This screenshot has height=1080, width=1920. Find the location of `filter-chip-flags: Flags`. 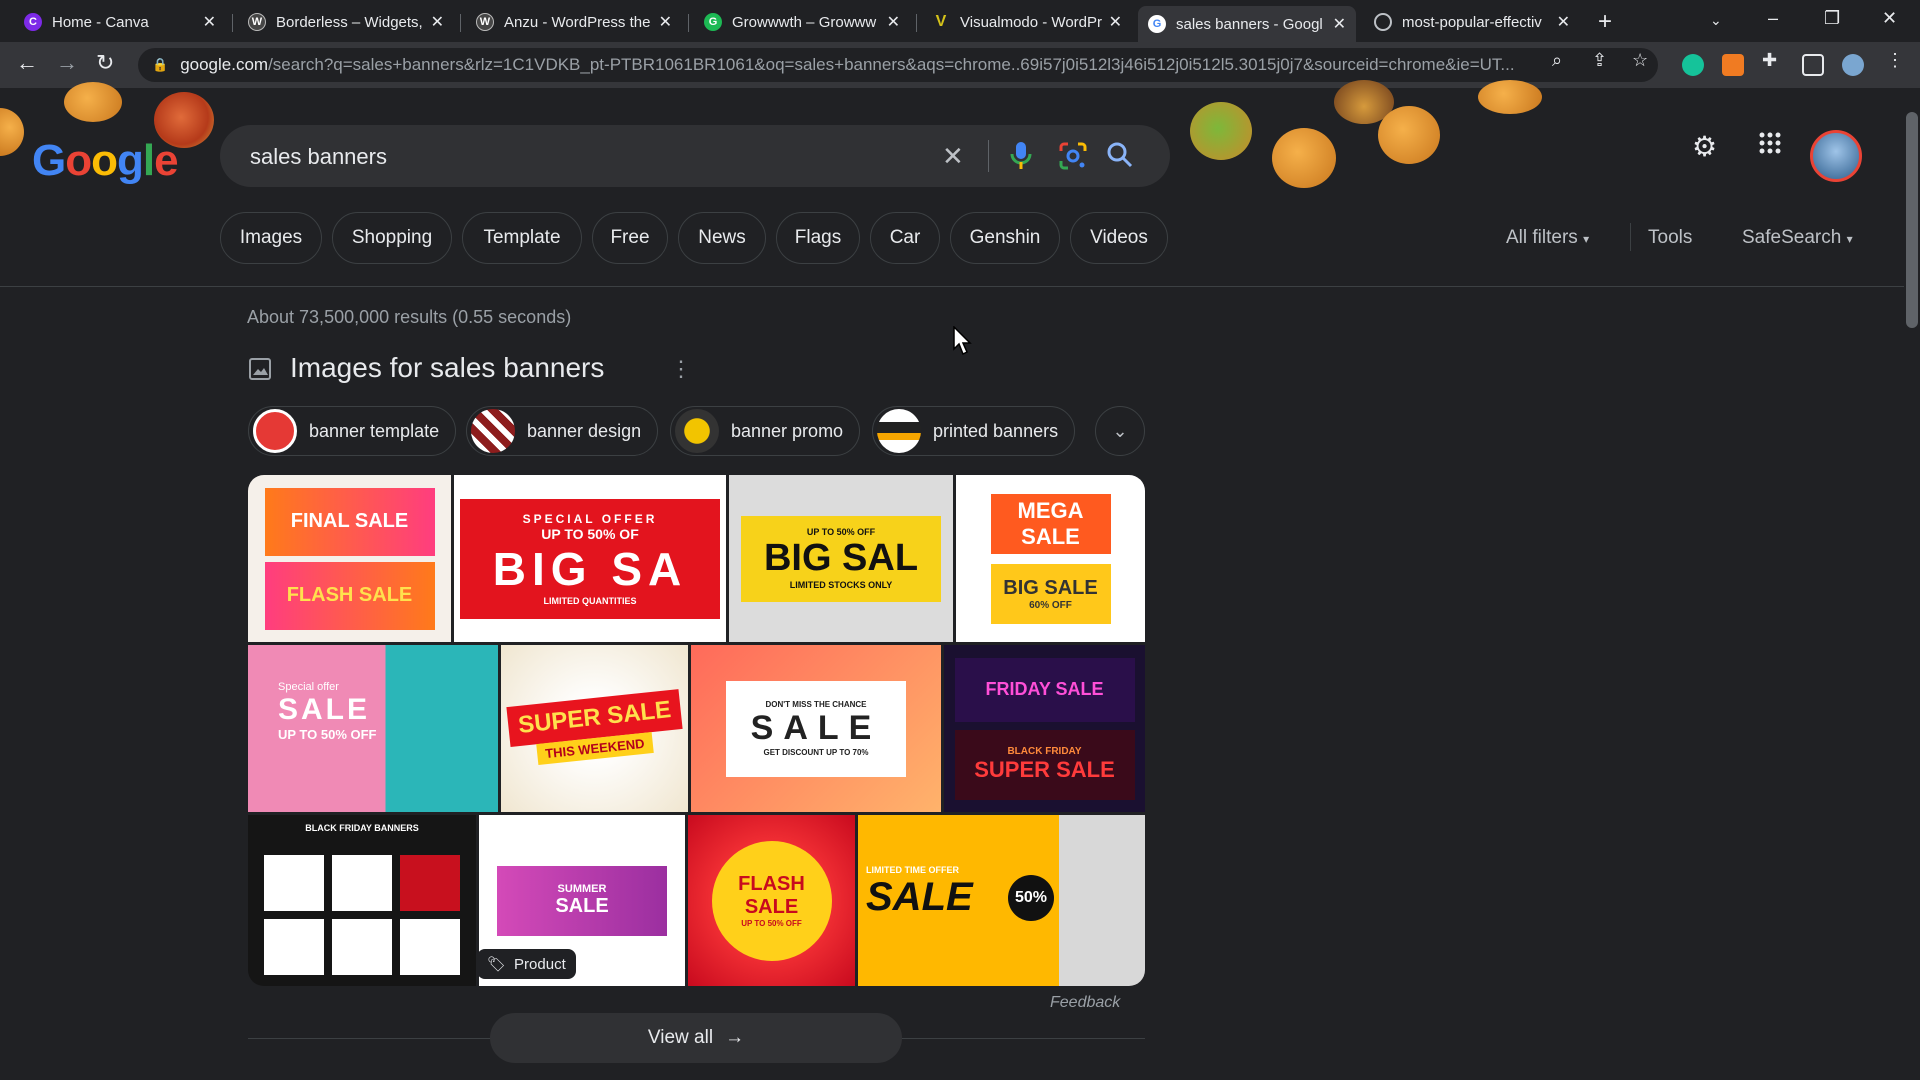

filter-chip-flags: Flags is located at coordinates (818, 238).